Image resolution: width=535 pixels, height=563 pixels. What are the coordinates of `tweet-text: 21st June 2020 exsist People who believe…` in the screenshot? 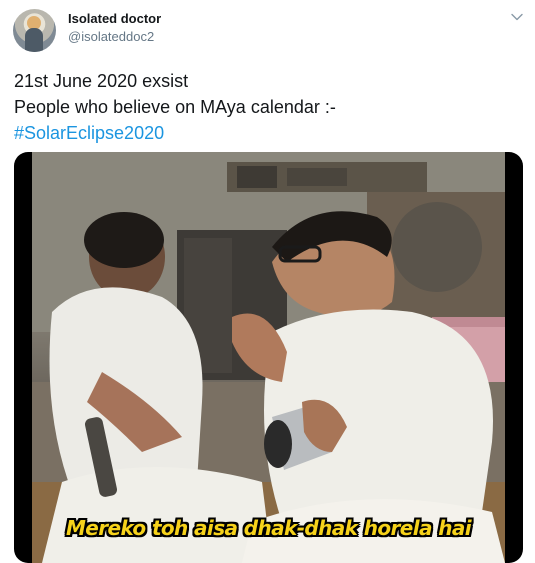 It's located at (175, 107).